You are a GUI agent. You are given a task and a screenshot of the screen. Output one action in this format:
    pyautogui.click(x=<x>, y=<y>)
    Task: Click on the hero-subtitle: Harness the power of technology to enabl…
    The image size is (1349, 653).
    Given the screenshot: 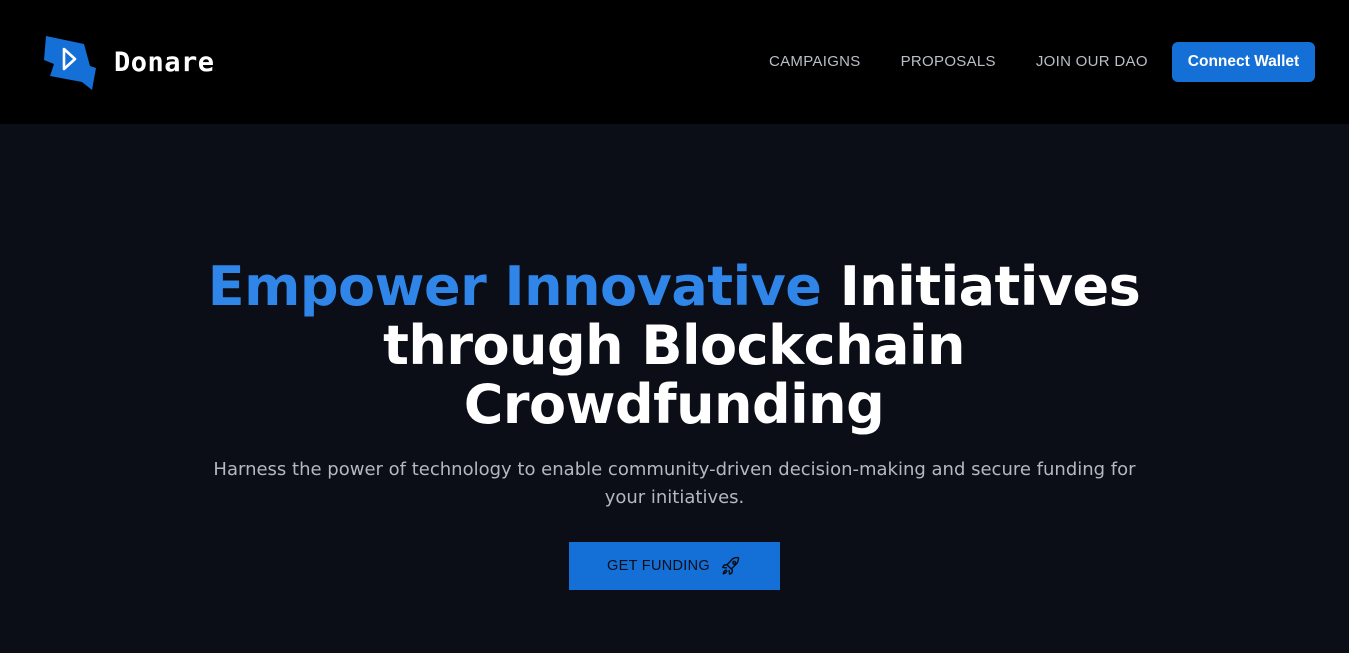 What is the action you would take?
    pyautogui.click(x=674, y=483)
    